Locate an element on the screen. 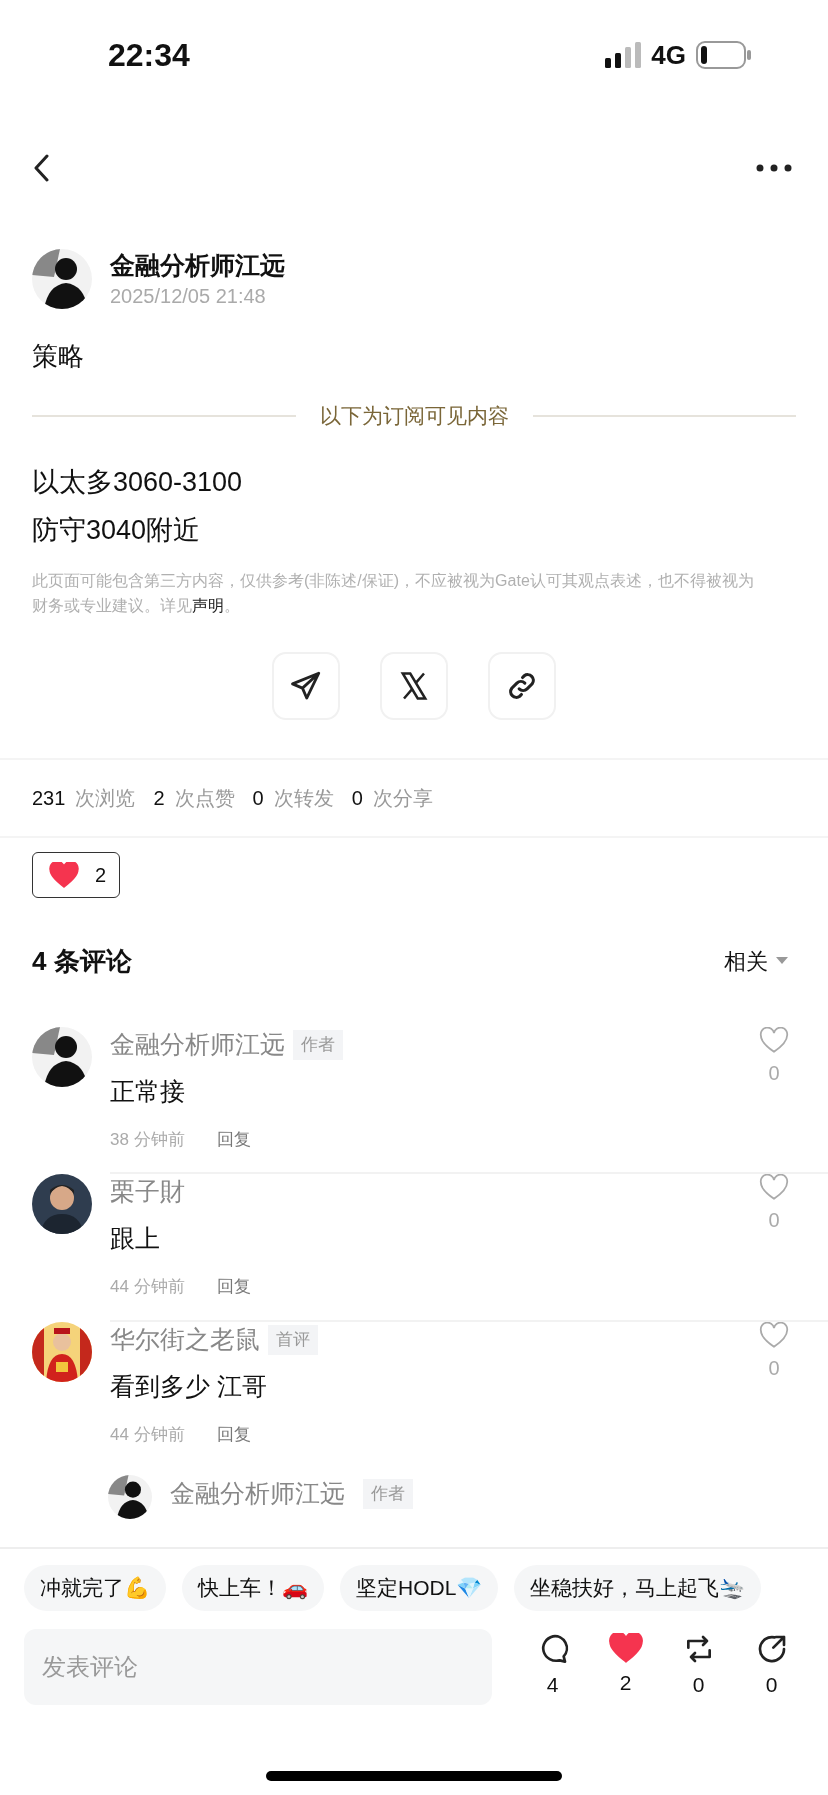  comment-action-button: 4 is located at coordinates (552, 1667).